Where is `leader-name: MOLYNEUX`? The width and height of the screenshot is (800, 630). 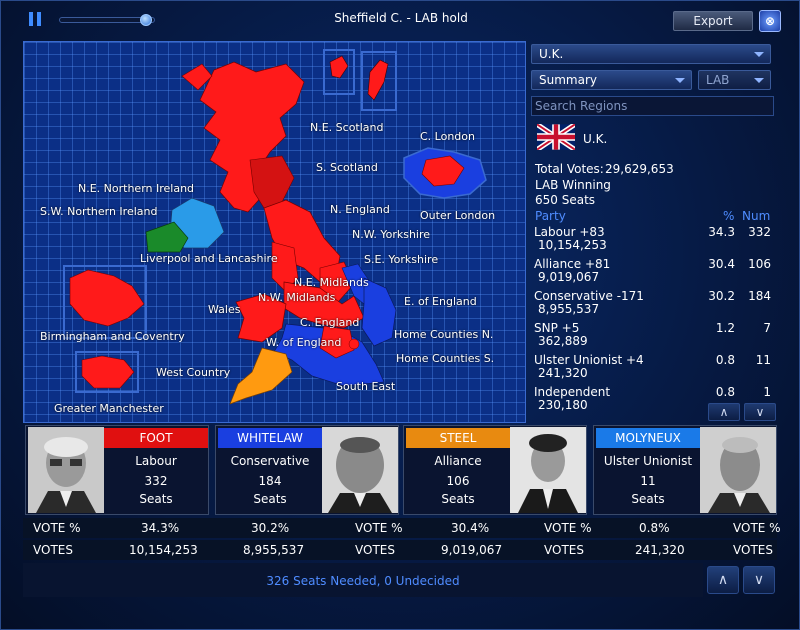
leader-name: MOLYNEUX is located at coordinates (648, 438).